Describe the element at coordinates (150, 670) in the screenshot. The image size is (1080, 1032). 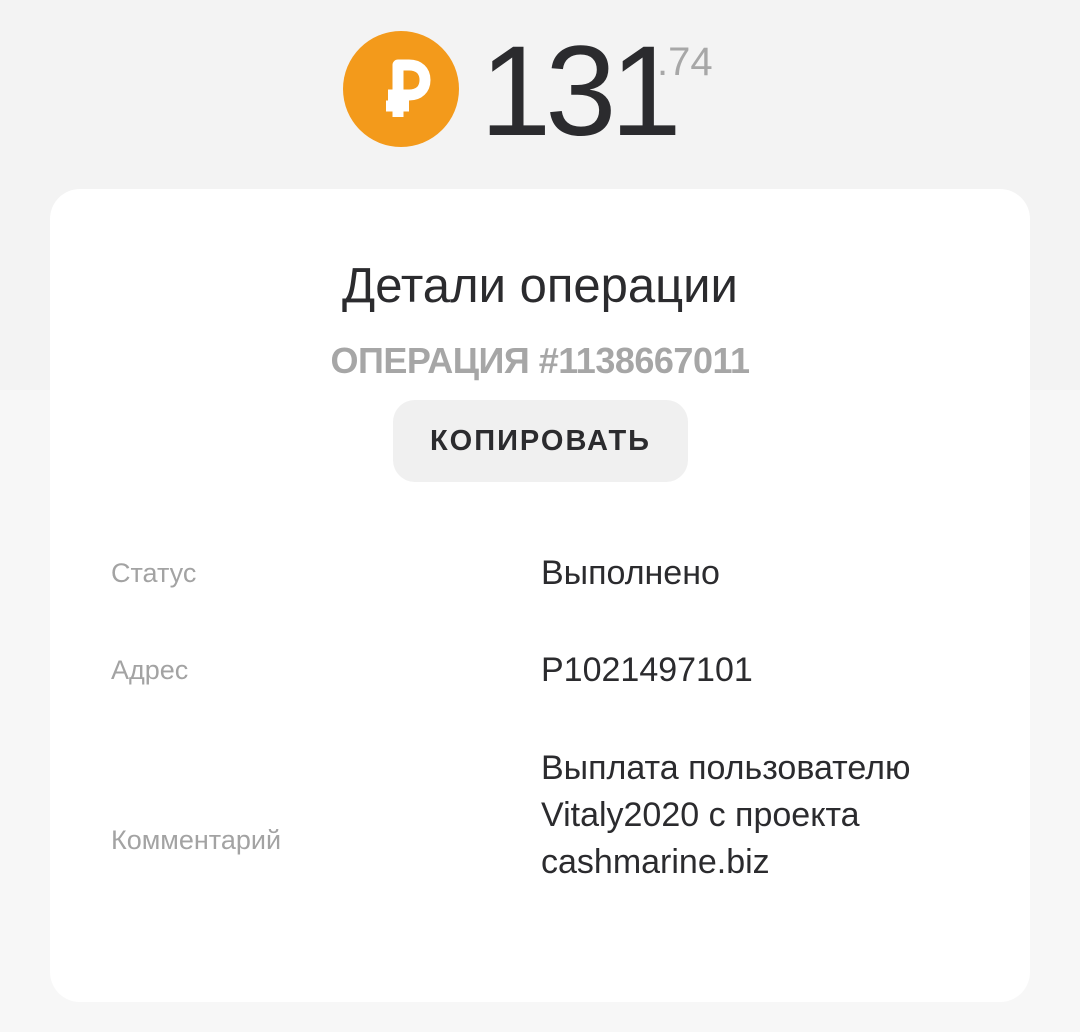
I see `address-label: Адрес` at that location.